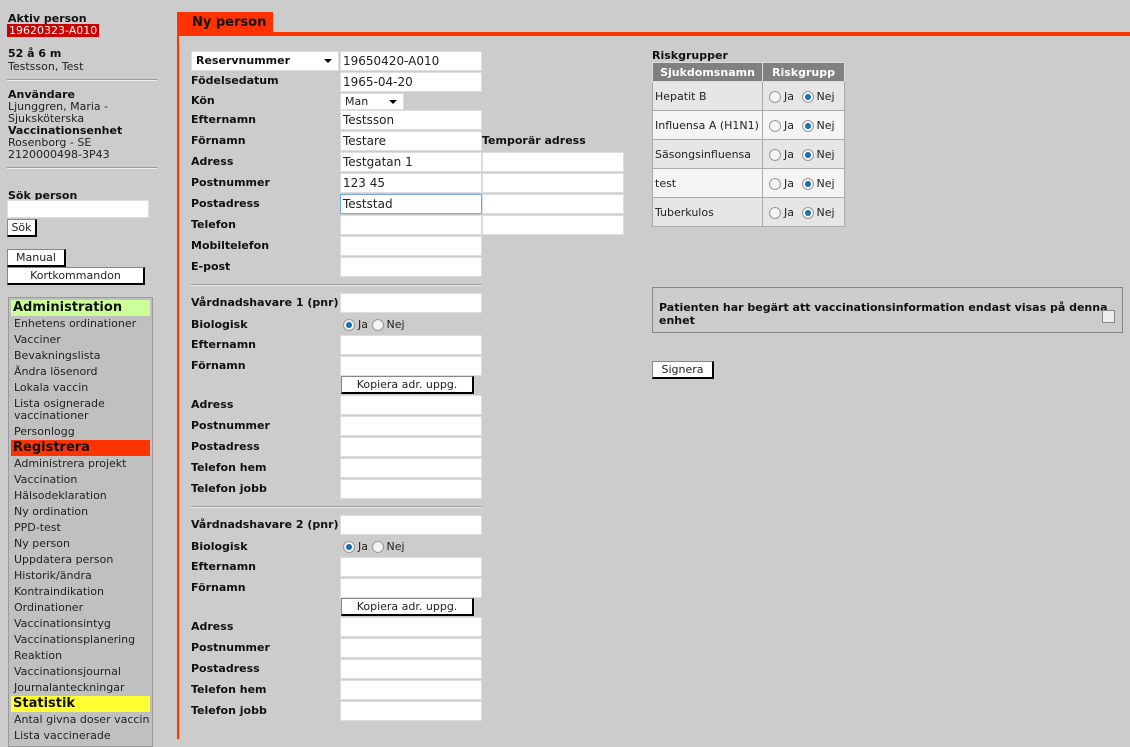 Image resolution: width=1130 pixels, height=747 pixels. What do you see at coordinates (80, 640) in the screenshot?
I see `menu-item: Vaccinationsplanering` at bounding box center [80, 640].